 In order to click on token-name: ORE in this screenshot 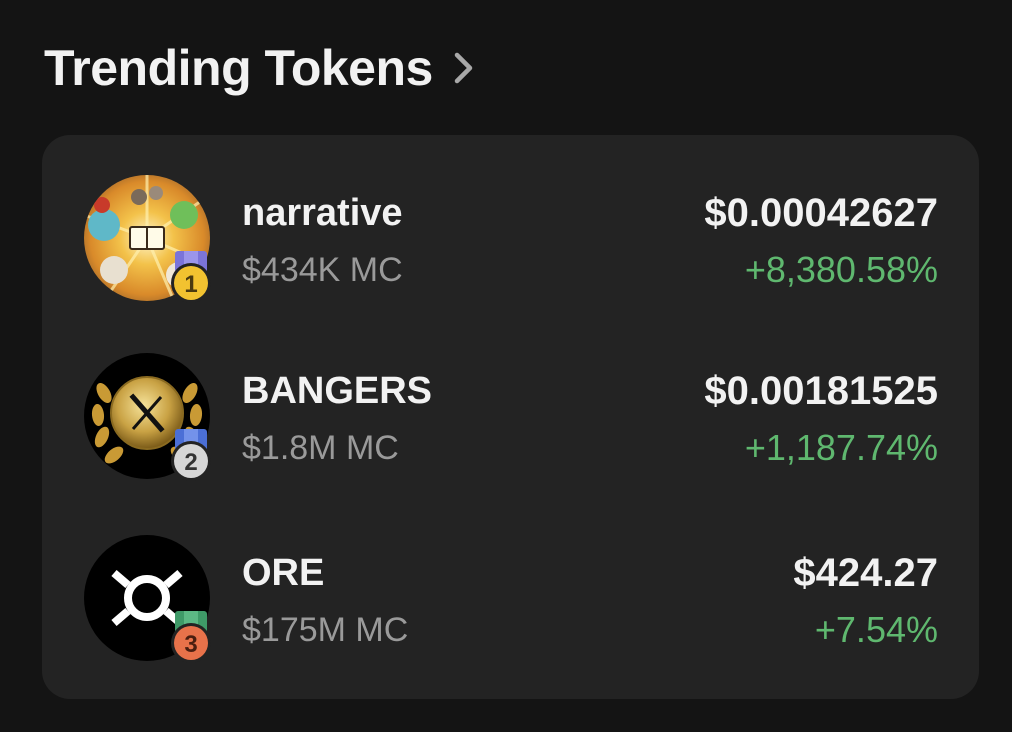, I will do `click(283, 573)`.